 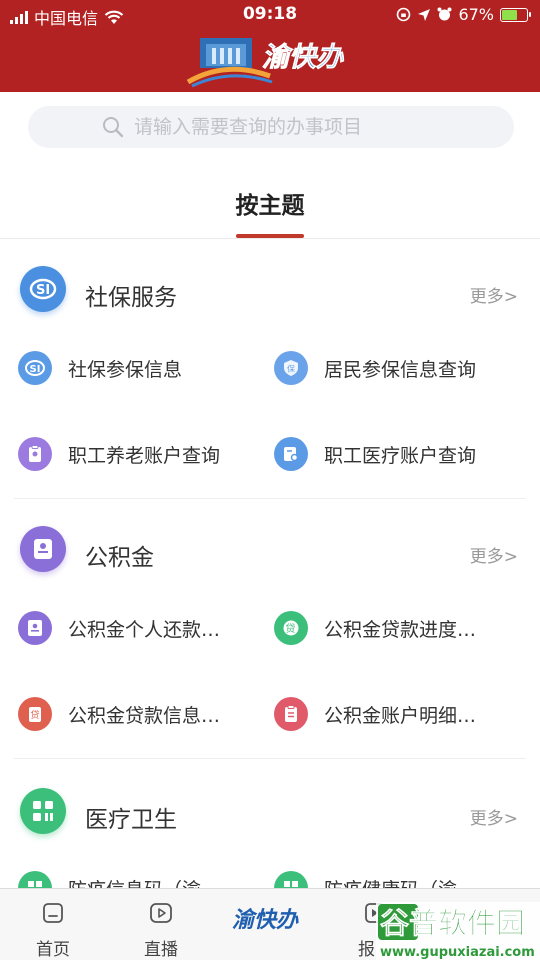 I want to click on shield-icon: 保, so click(x=291, y=368).